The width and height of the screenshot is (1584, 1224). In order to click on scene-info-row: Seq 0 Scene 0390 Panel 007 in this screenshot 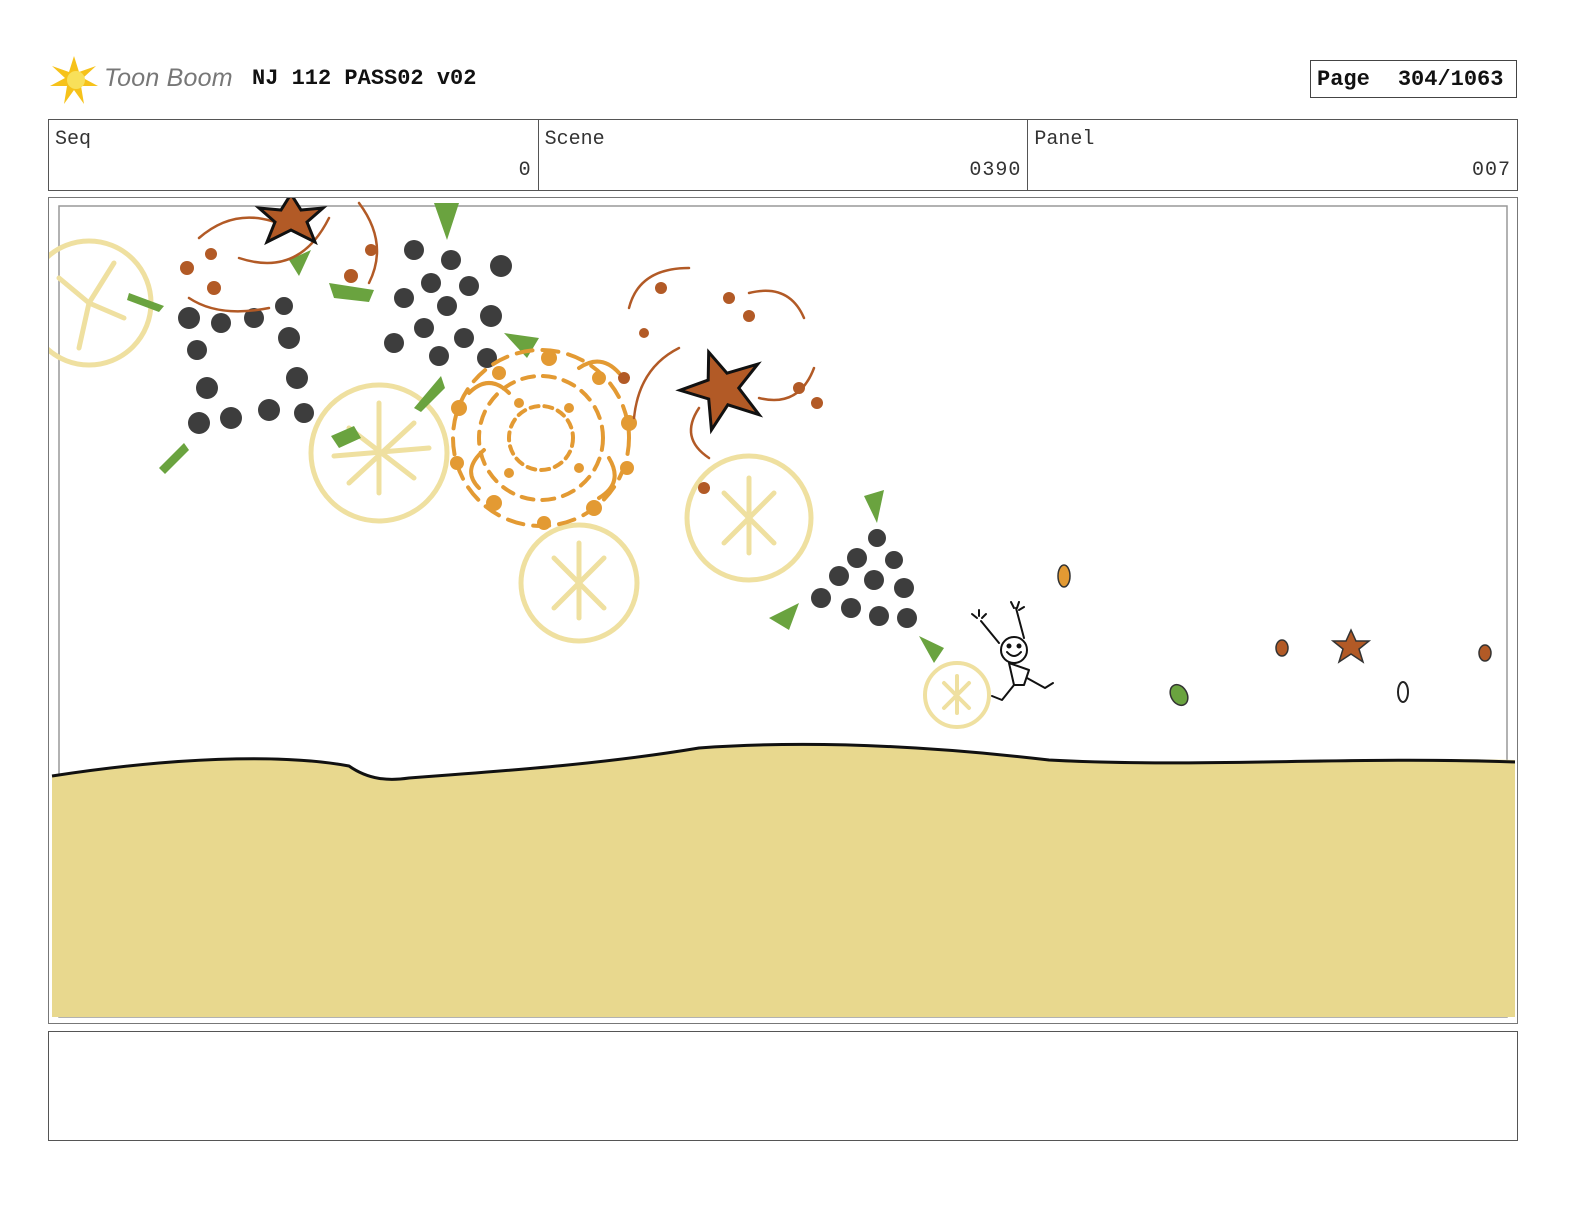, I will do `click(783, 155)`.